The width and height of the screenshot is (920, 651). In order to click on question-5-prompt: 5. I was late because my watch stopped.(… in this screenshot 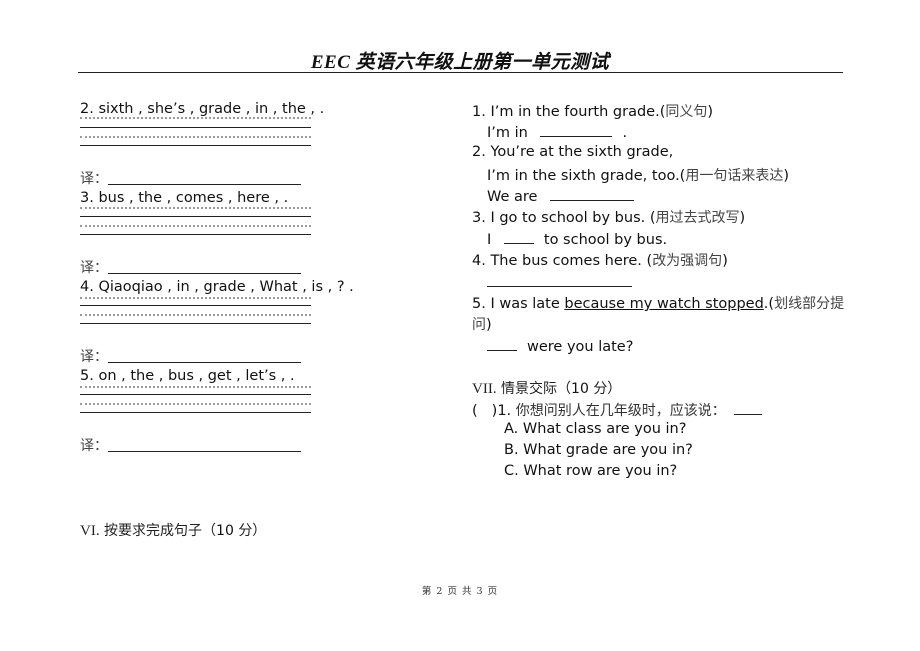, I will do `click(658, 304)`.